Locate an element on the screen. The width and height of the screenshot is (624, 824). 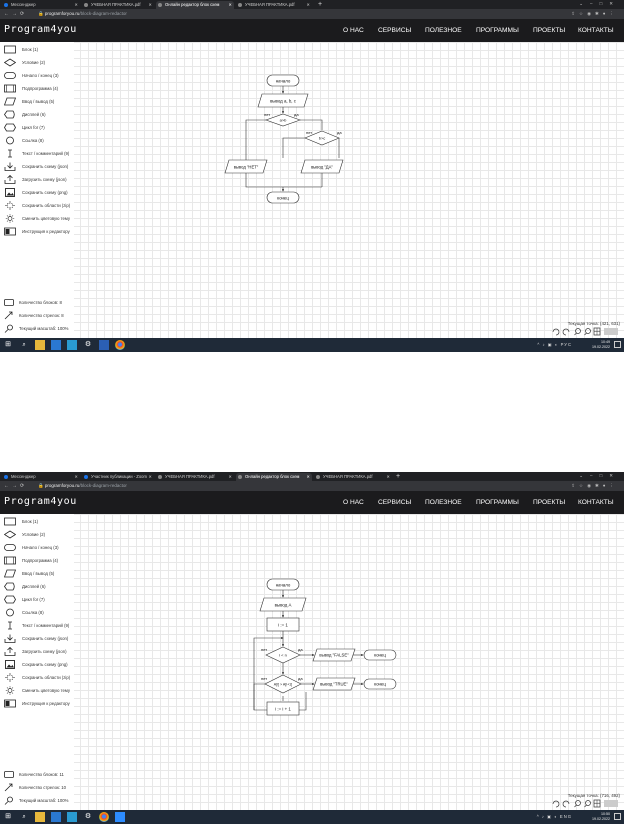
clock: 10:49 19.02.2022 is located at coordinates (601, 345).